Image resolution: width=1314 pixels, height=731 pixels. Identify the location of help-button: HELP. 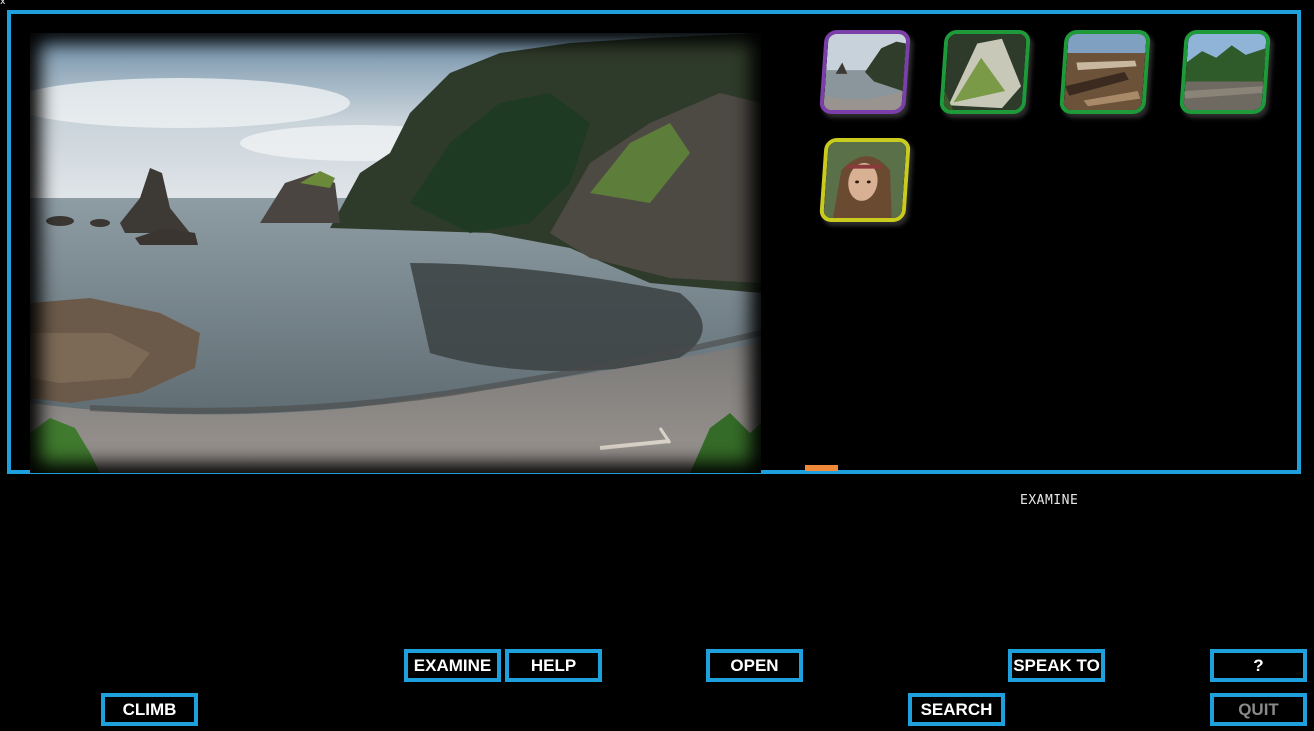
(553, 665).